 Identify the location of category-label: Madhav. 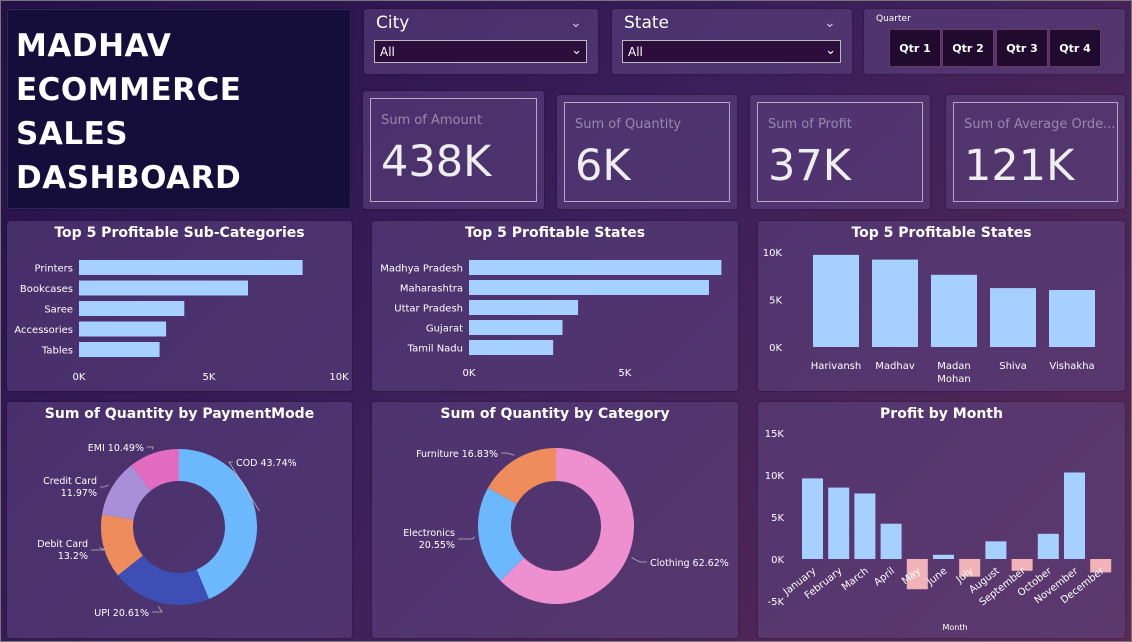
(895, 366).